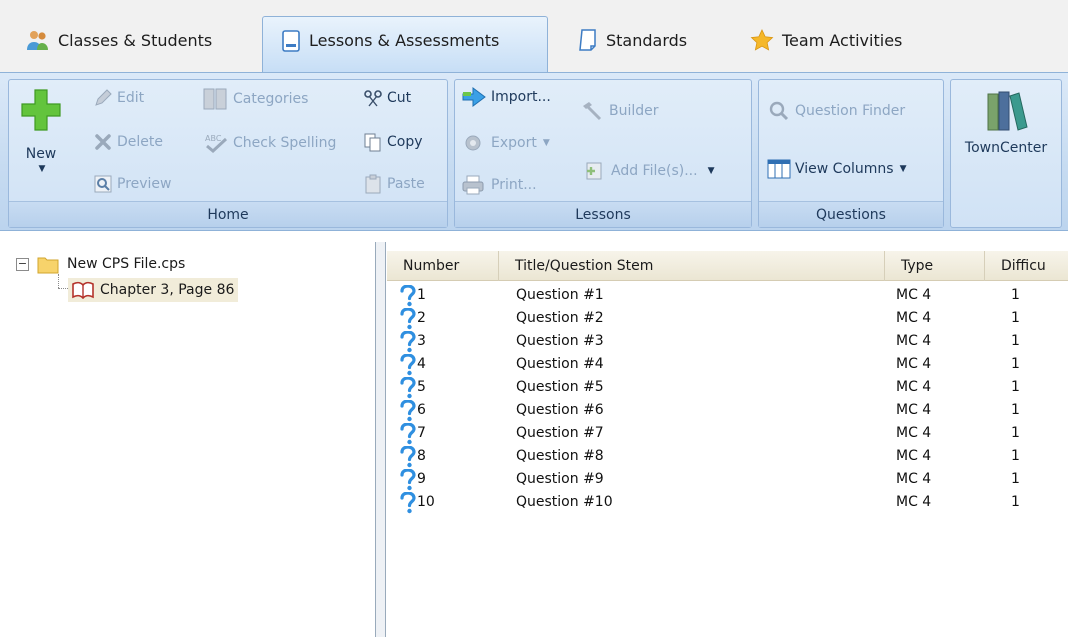  I want to click on chevron-down-icon: ▼, so click(42, 169).